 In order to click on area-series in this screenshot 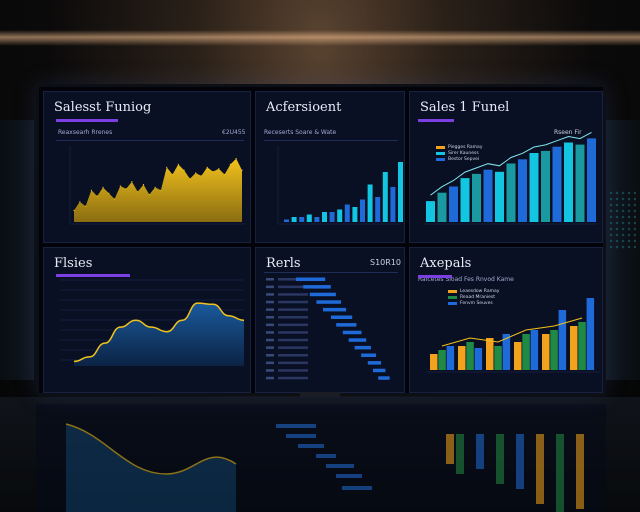, I will do `click(158, 190)`.